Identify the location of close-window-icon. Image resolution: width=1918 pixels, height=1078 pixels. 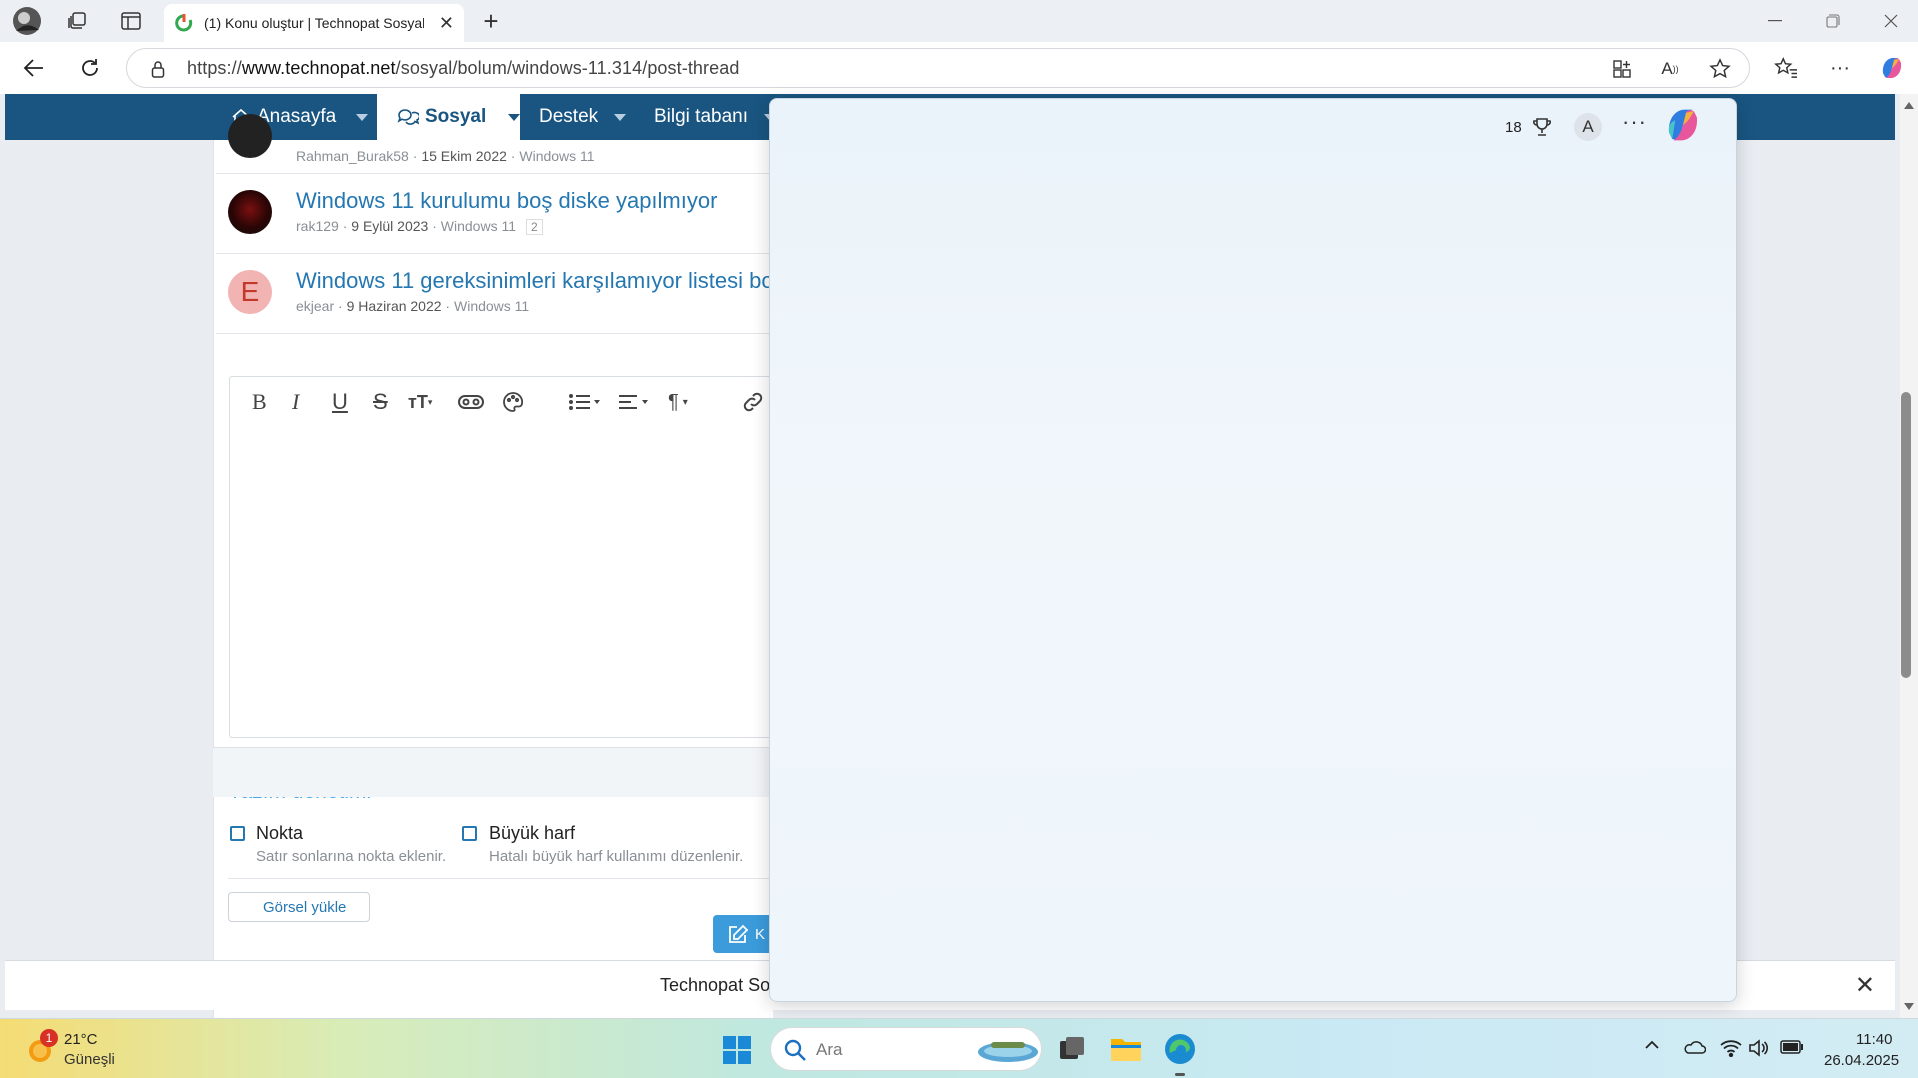
(1891, 21).